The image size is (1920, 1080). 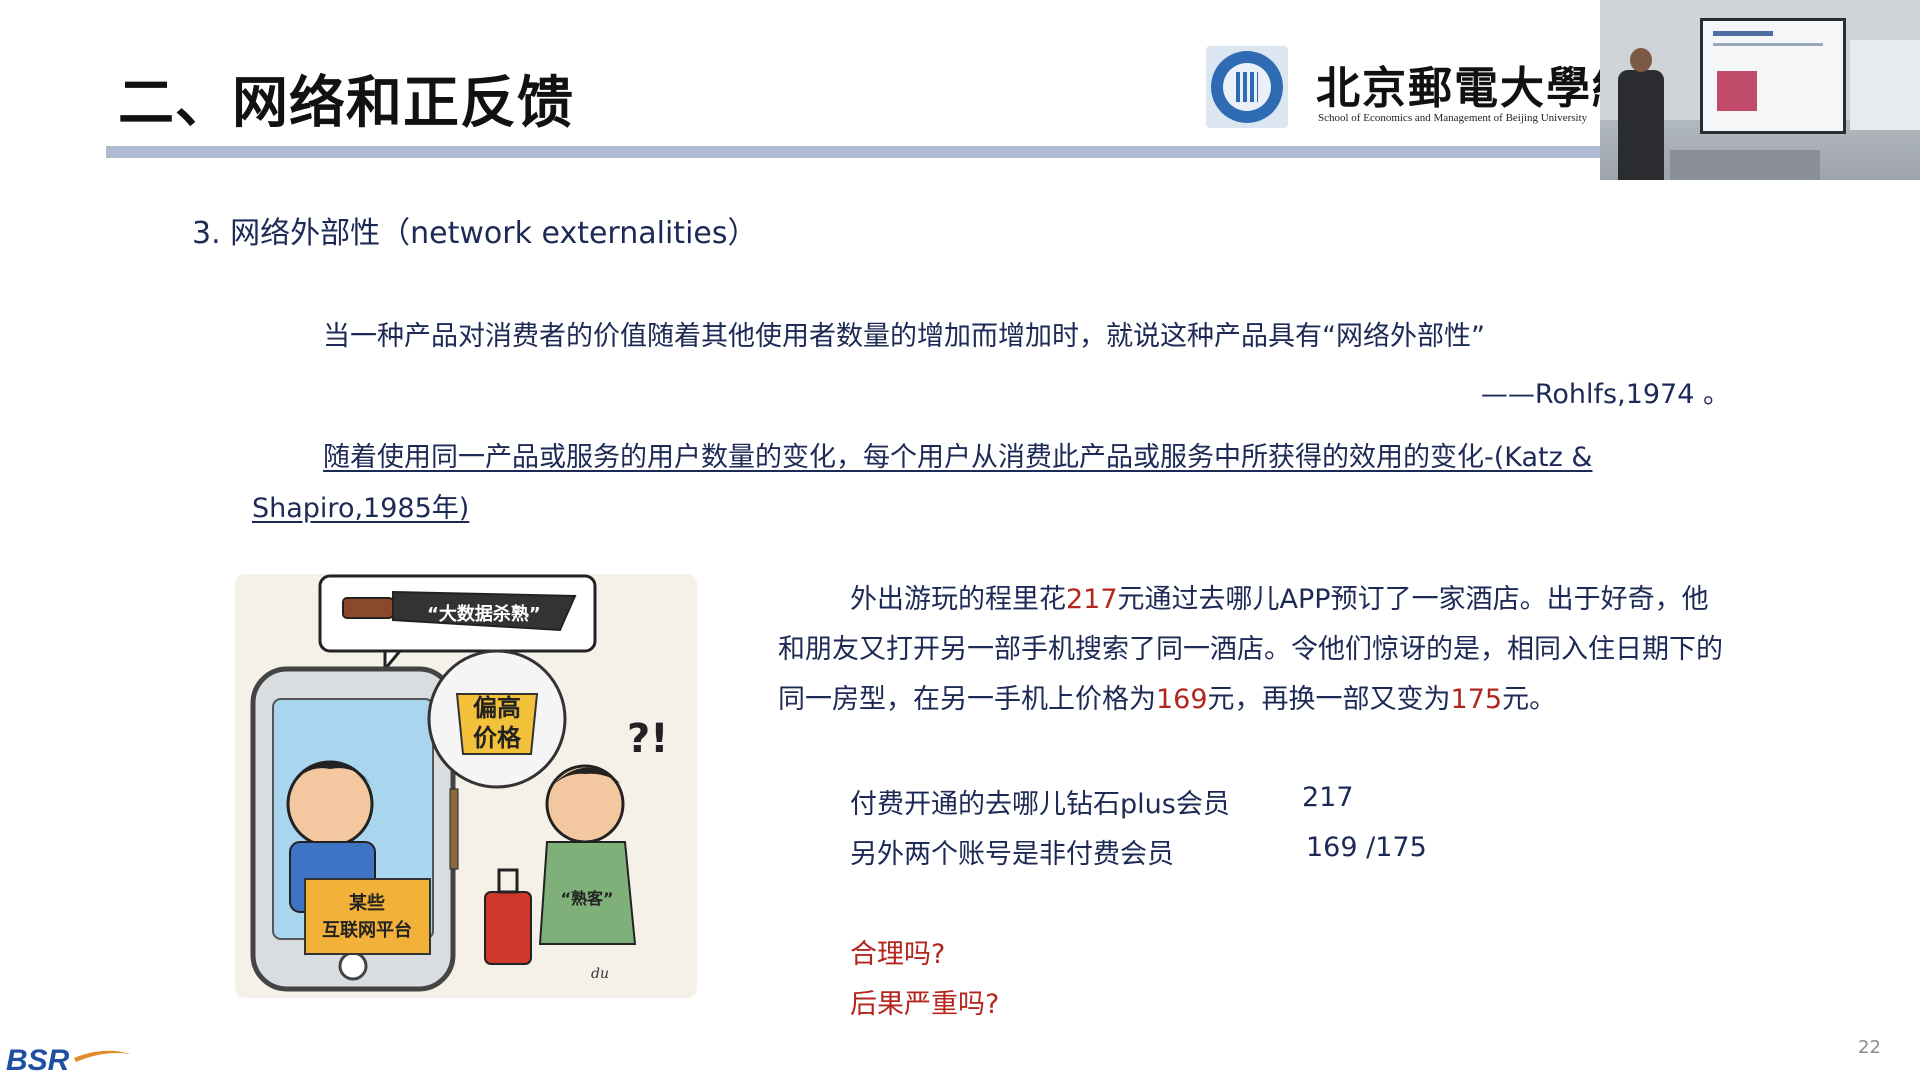 I want to click on customer-tag: “熟客”, so click(x=586, y=898).